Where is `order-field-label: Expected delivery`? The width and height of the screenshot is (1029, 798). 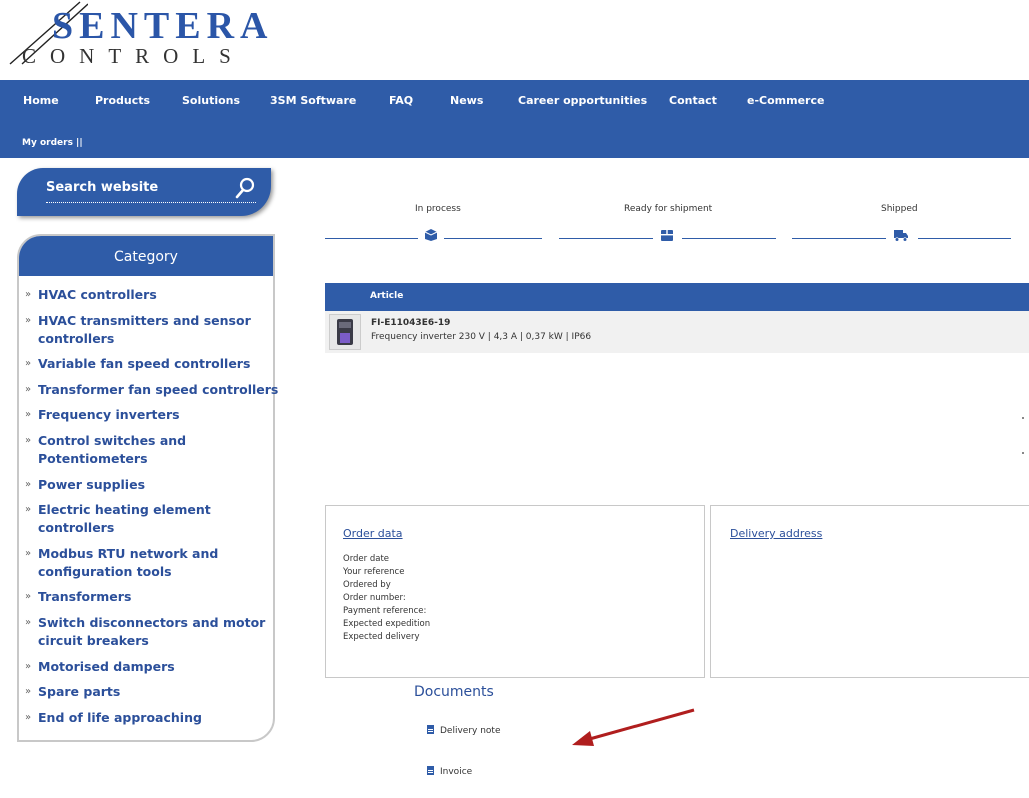
order-field-label: Expected delivery is located at coordinates (381, 637).